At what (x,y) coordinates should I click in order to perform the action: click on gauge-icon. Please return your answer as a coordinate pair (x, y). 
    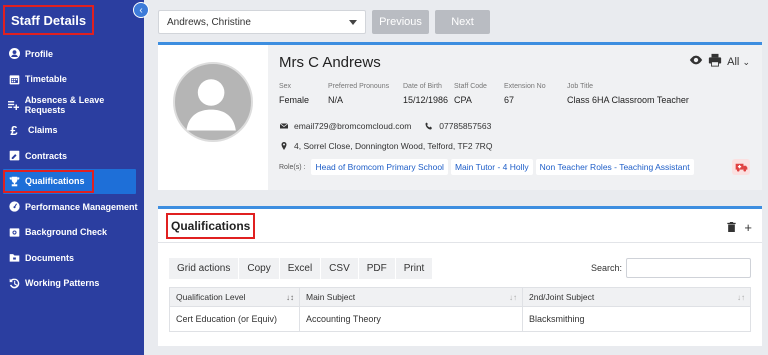
    Looking at the image, I should click on (14, 207).